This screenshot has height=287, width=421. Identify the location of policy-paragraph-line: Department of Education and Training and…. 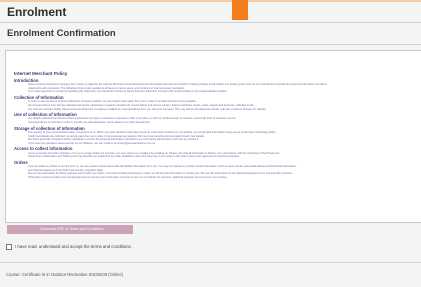
(134, 157).